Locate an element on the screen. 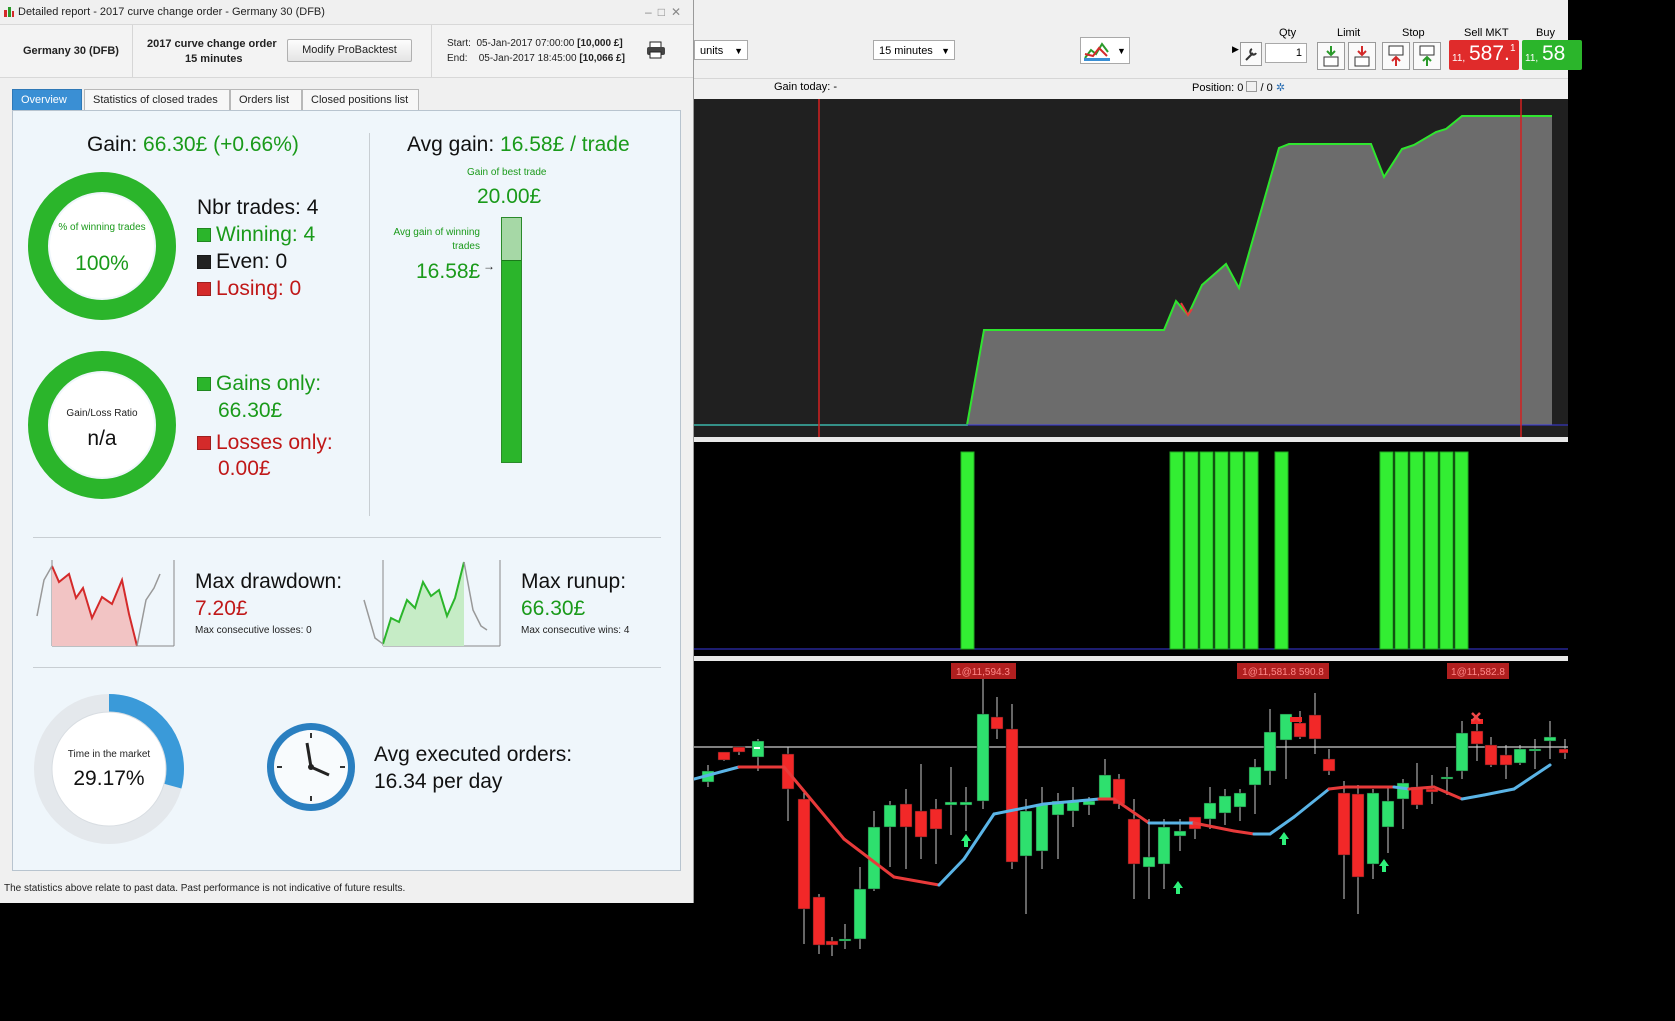 This screenshot has height=1021, width=1675. instrument-name: Germany 30 (DFB) is located at coordinates (71, 51).